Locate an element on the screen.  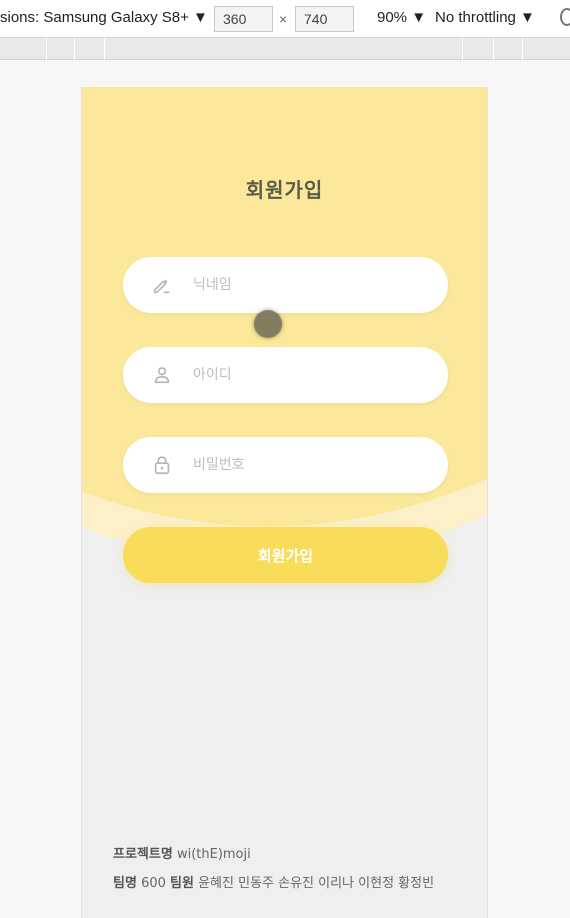
rotate-icon is located at coordinates (565, 17).